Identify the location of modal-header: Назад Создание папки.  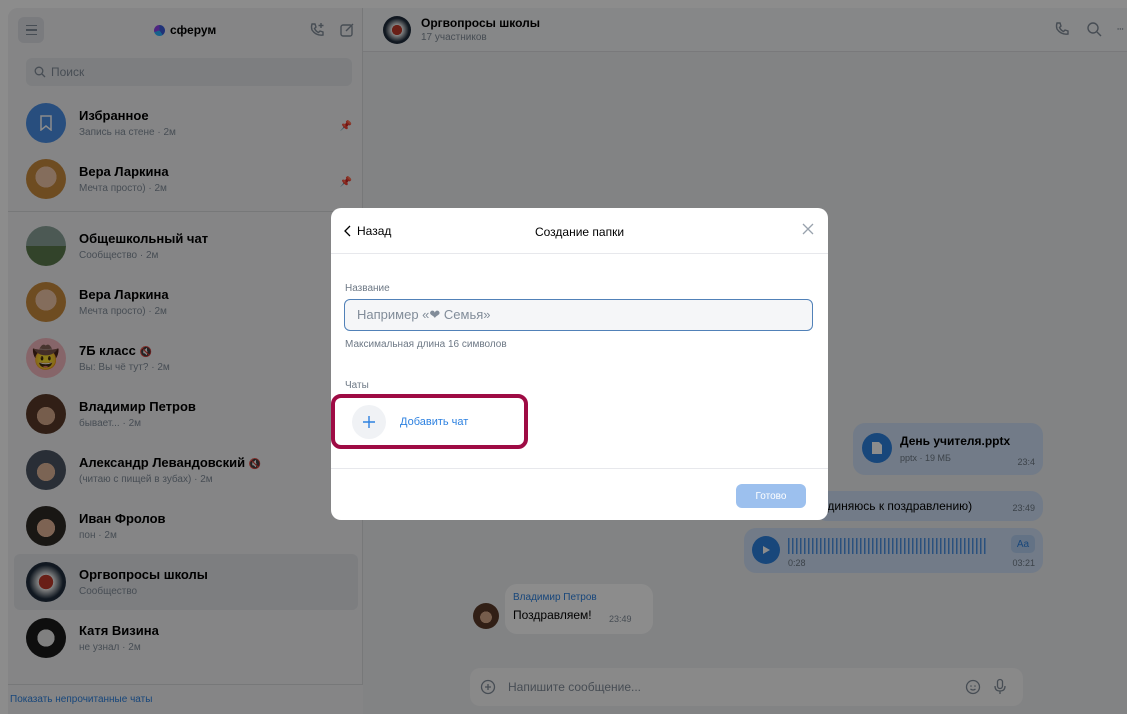
(579, 231).